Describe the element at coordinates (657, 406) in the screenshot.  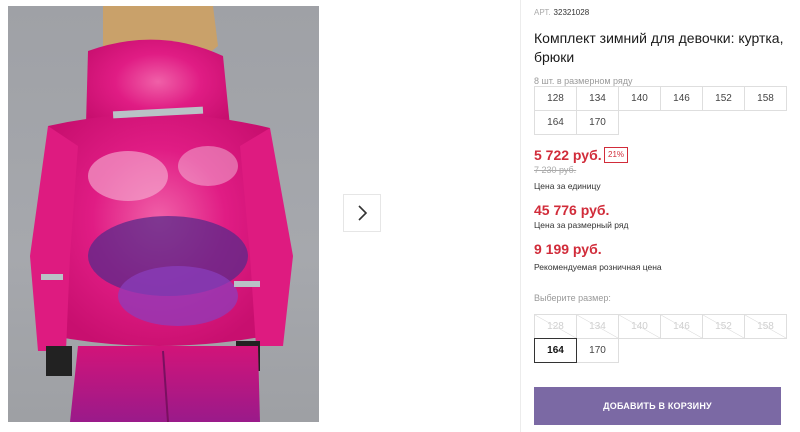
I see `add-to-cart-button: ДОБАВИТЬ В КОРЗИНУ` at that location.